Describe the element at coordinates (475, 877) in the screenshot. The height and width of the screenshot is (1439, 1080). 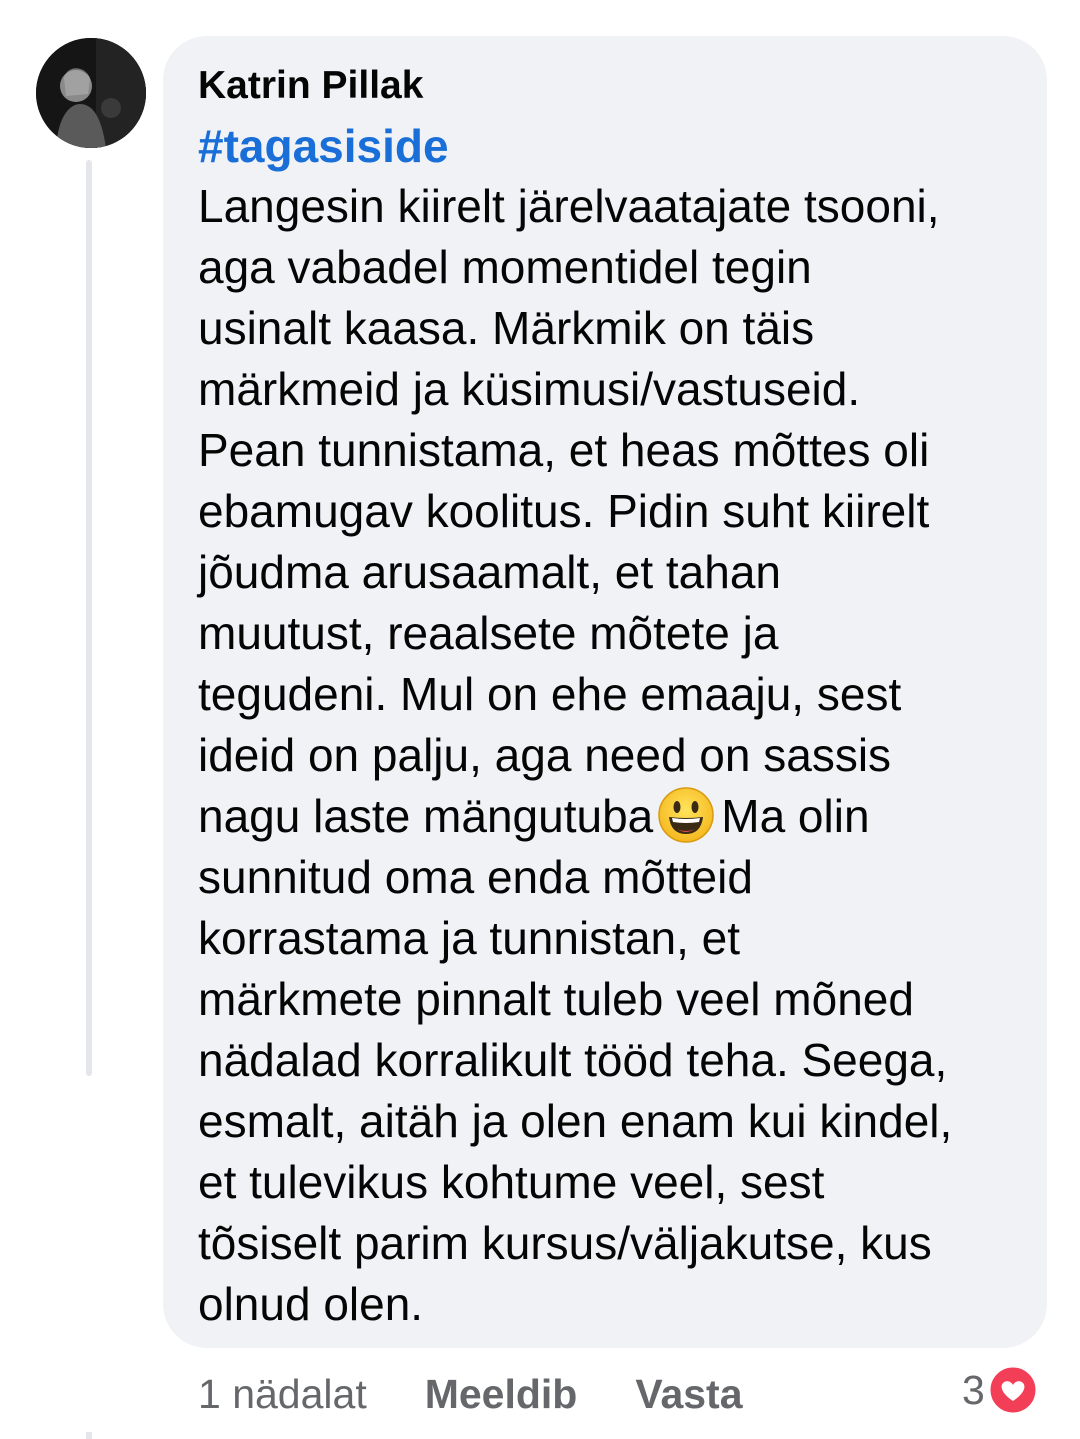
I see `comment-line: sunnitud oma enda mõtteid` at that location.